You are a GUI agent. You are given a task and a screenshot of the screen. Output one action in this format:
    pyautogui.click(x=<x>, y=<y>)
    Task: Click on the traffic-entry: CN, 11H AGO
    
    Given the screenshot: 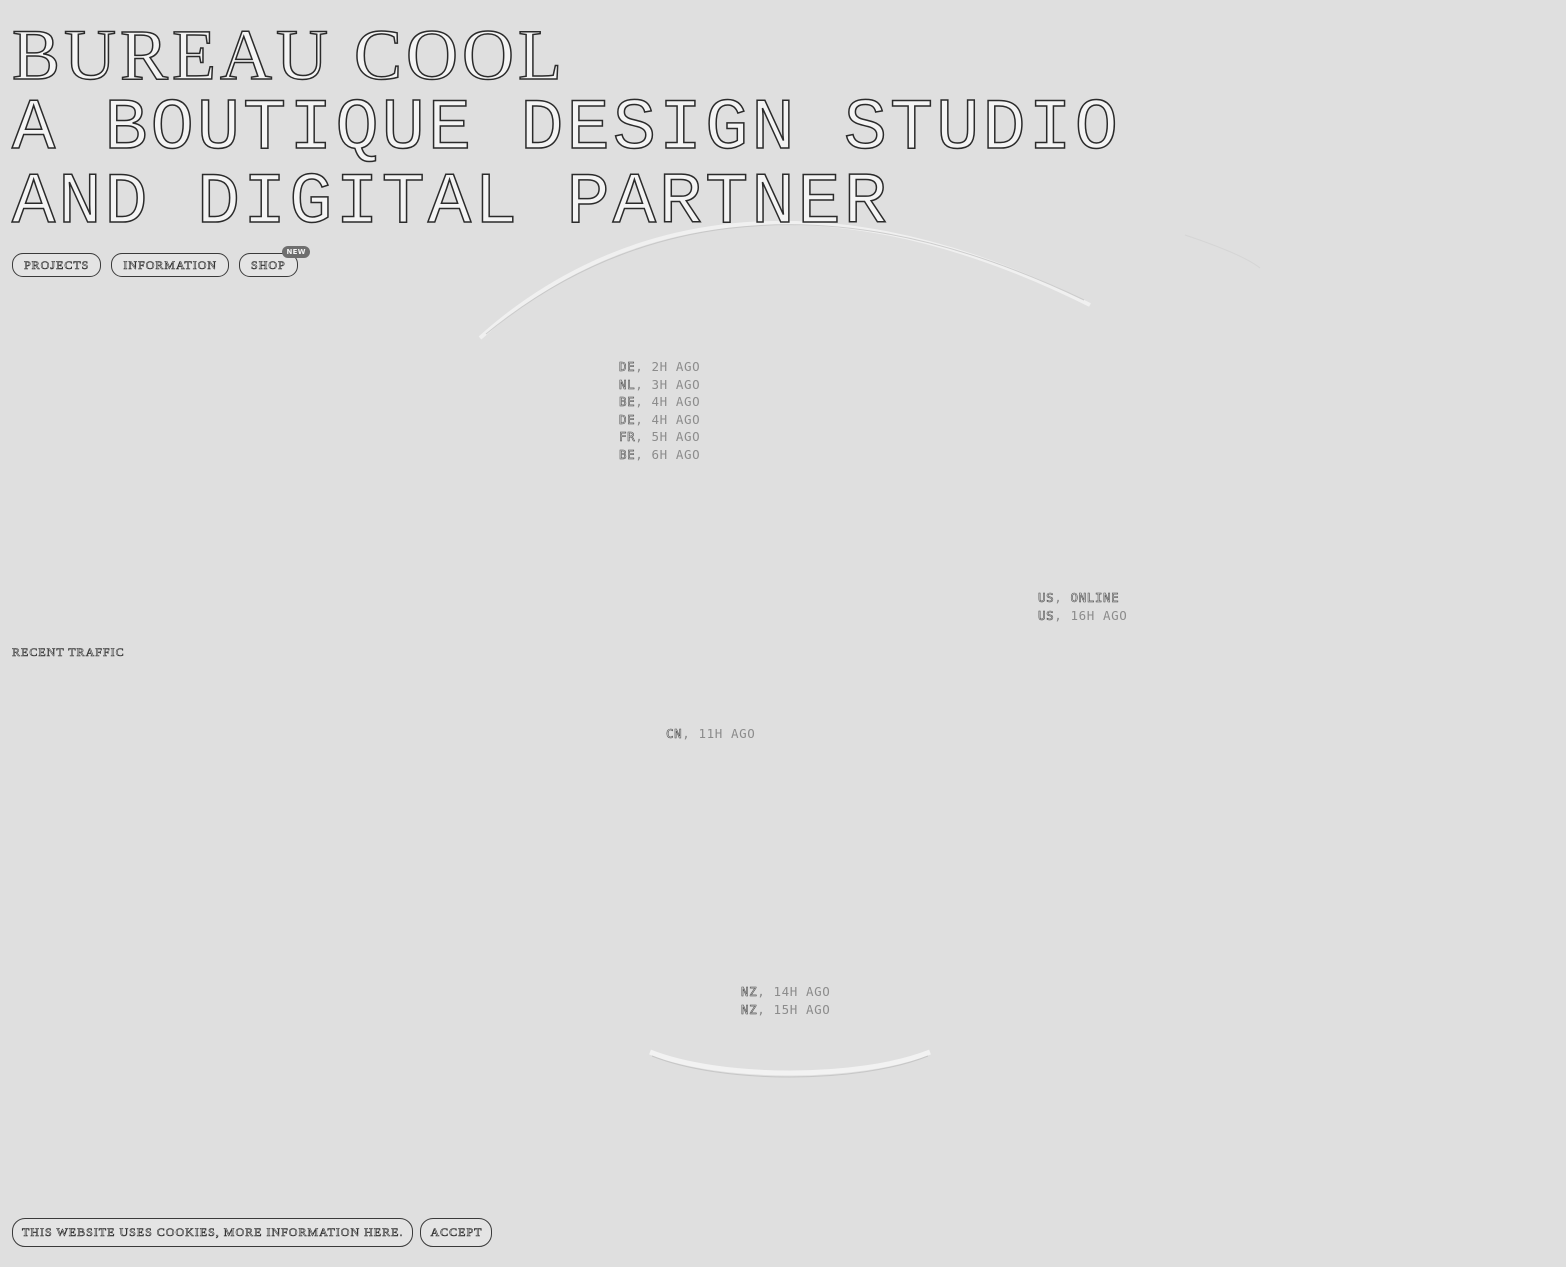 What is the action you would take?
    pyautogui.click(x=711, y=734)
    